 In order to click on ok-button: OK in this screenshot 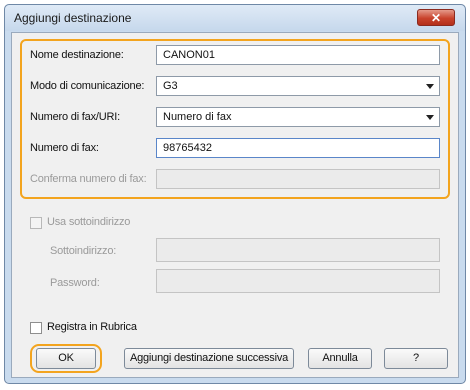, I will do `click(66, 358)`.